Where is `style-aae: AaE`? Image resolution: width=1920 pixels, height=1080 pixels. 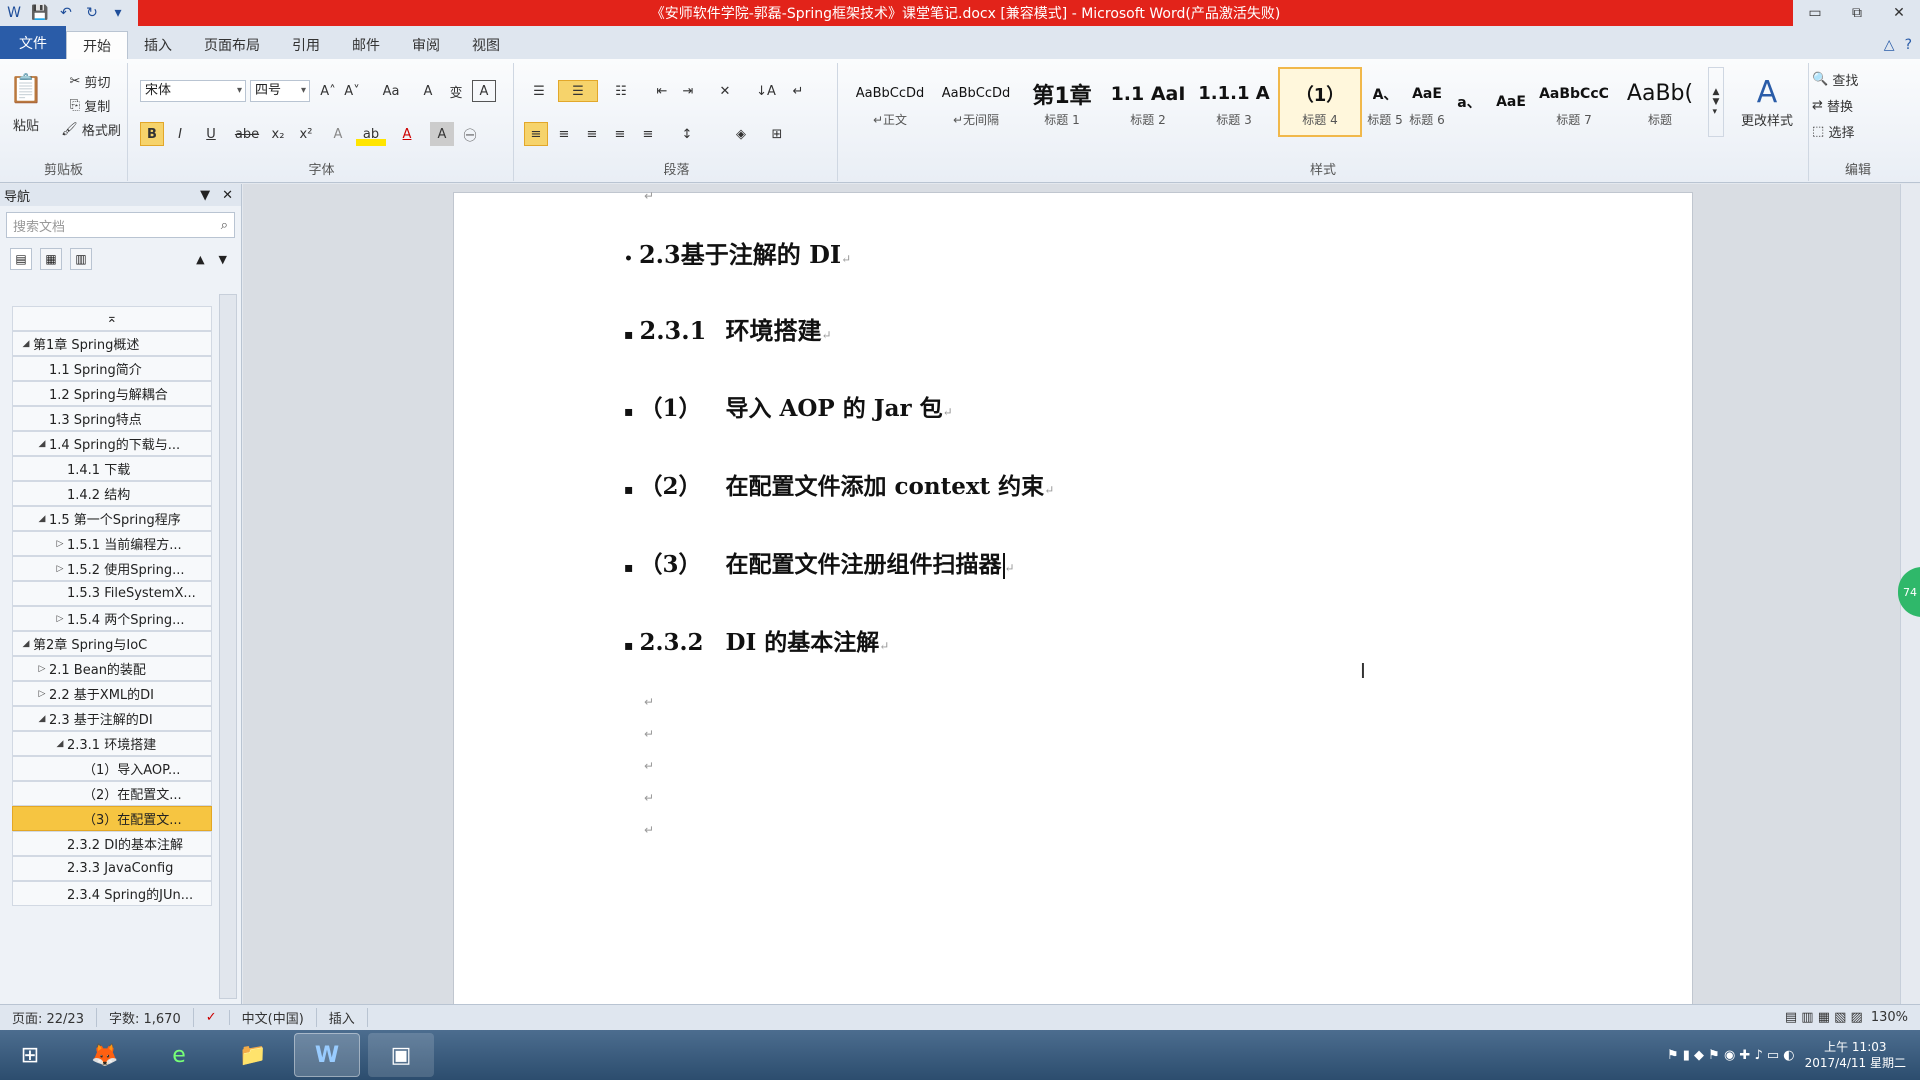
style-aae: AaE is located at coordinates (1511, 102).